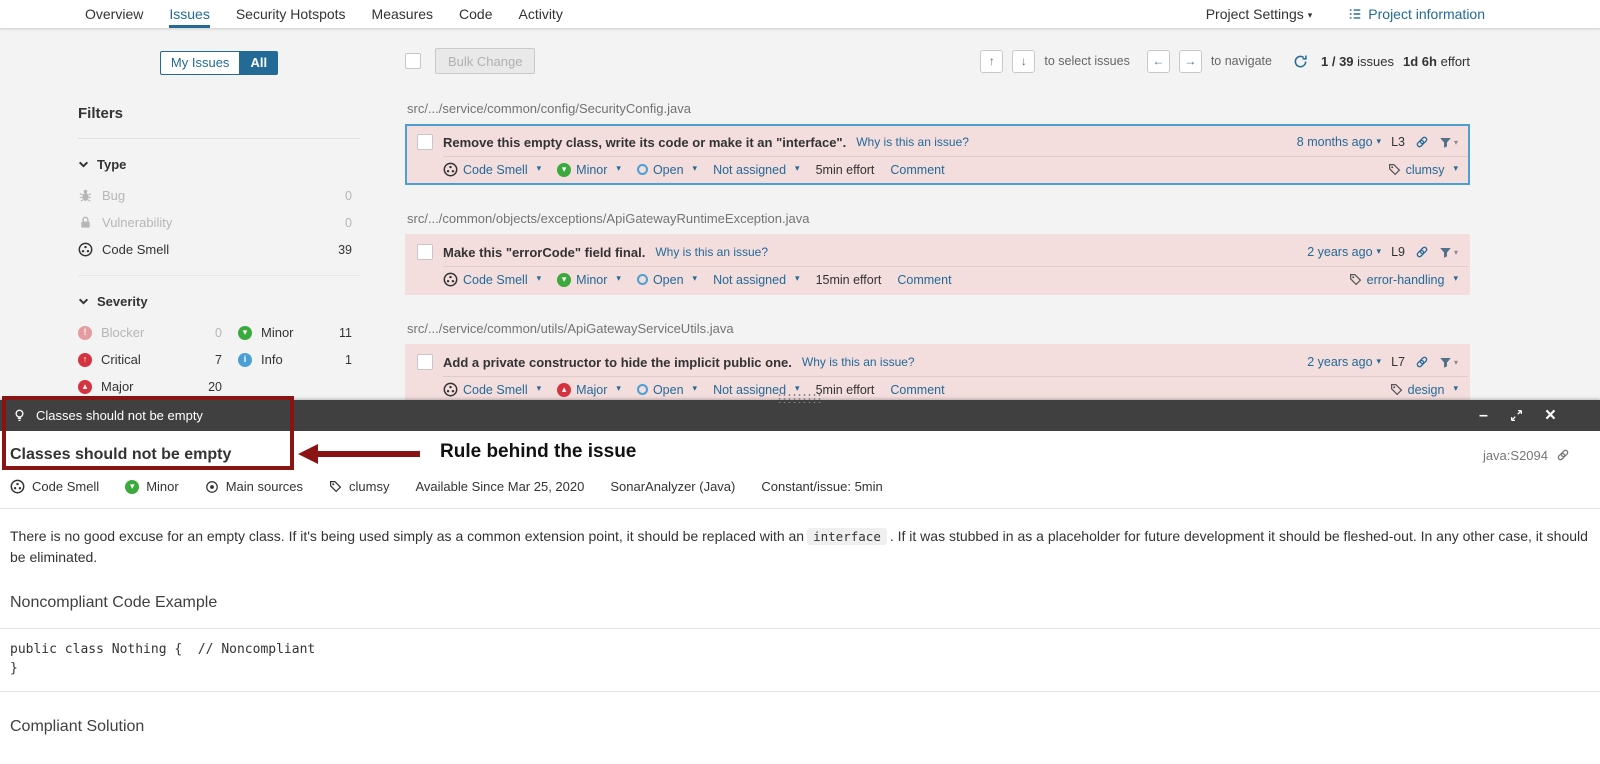  Describe the element at coordinates (1259, 14) in the screenshot. I see `project-settings-dropdown: Project Settings` at that location.